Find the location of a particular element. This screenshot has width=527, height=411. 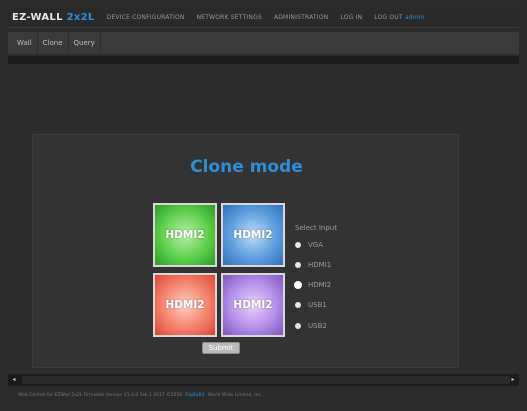

nav-device-configuration: DEVICE CONFIGURATION is located at coordinates (146, 17).